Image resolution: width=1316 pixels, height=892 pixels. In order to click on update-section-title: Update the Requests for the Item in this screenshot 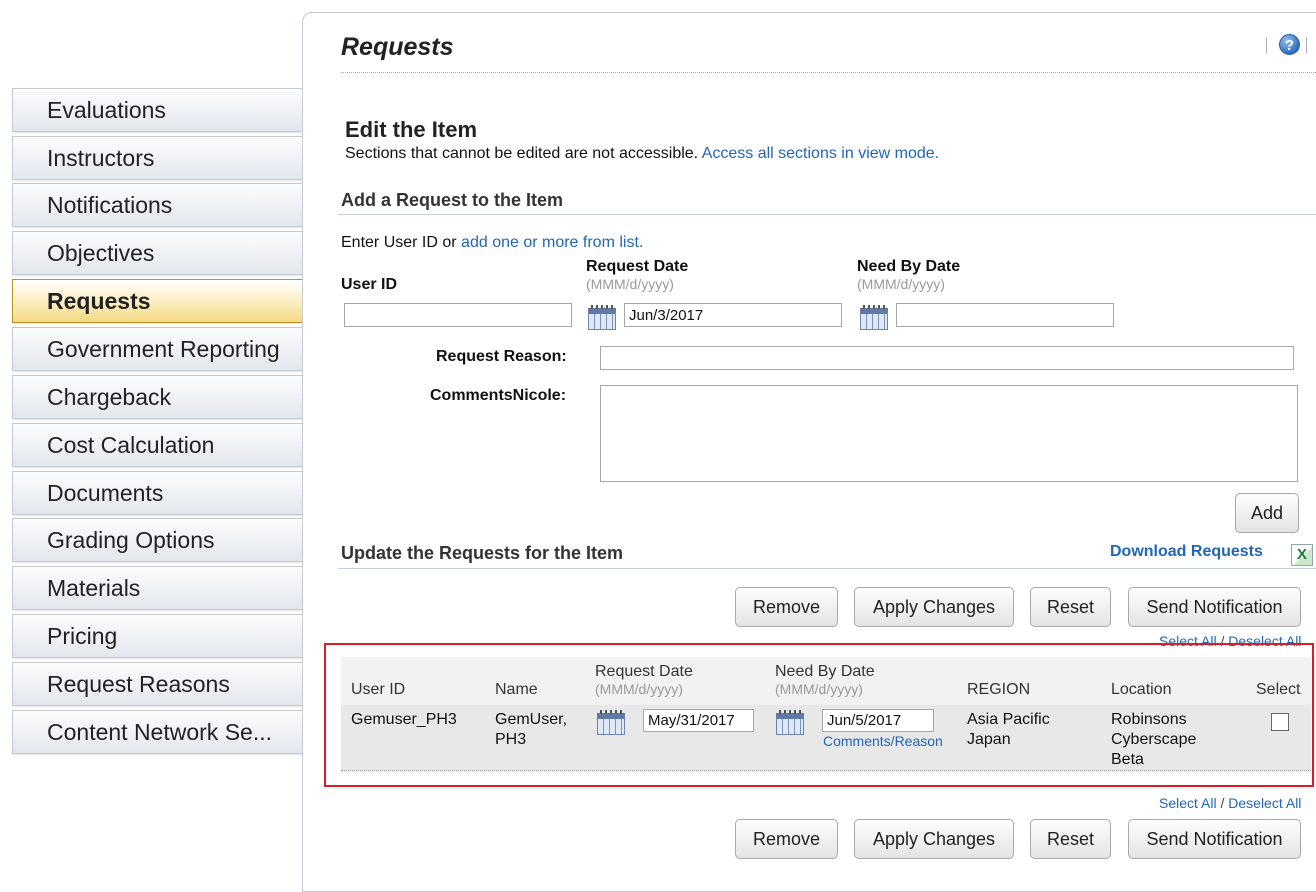, I will do `click(482, 553)`.